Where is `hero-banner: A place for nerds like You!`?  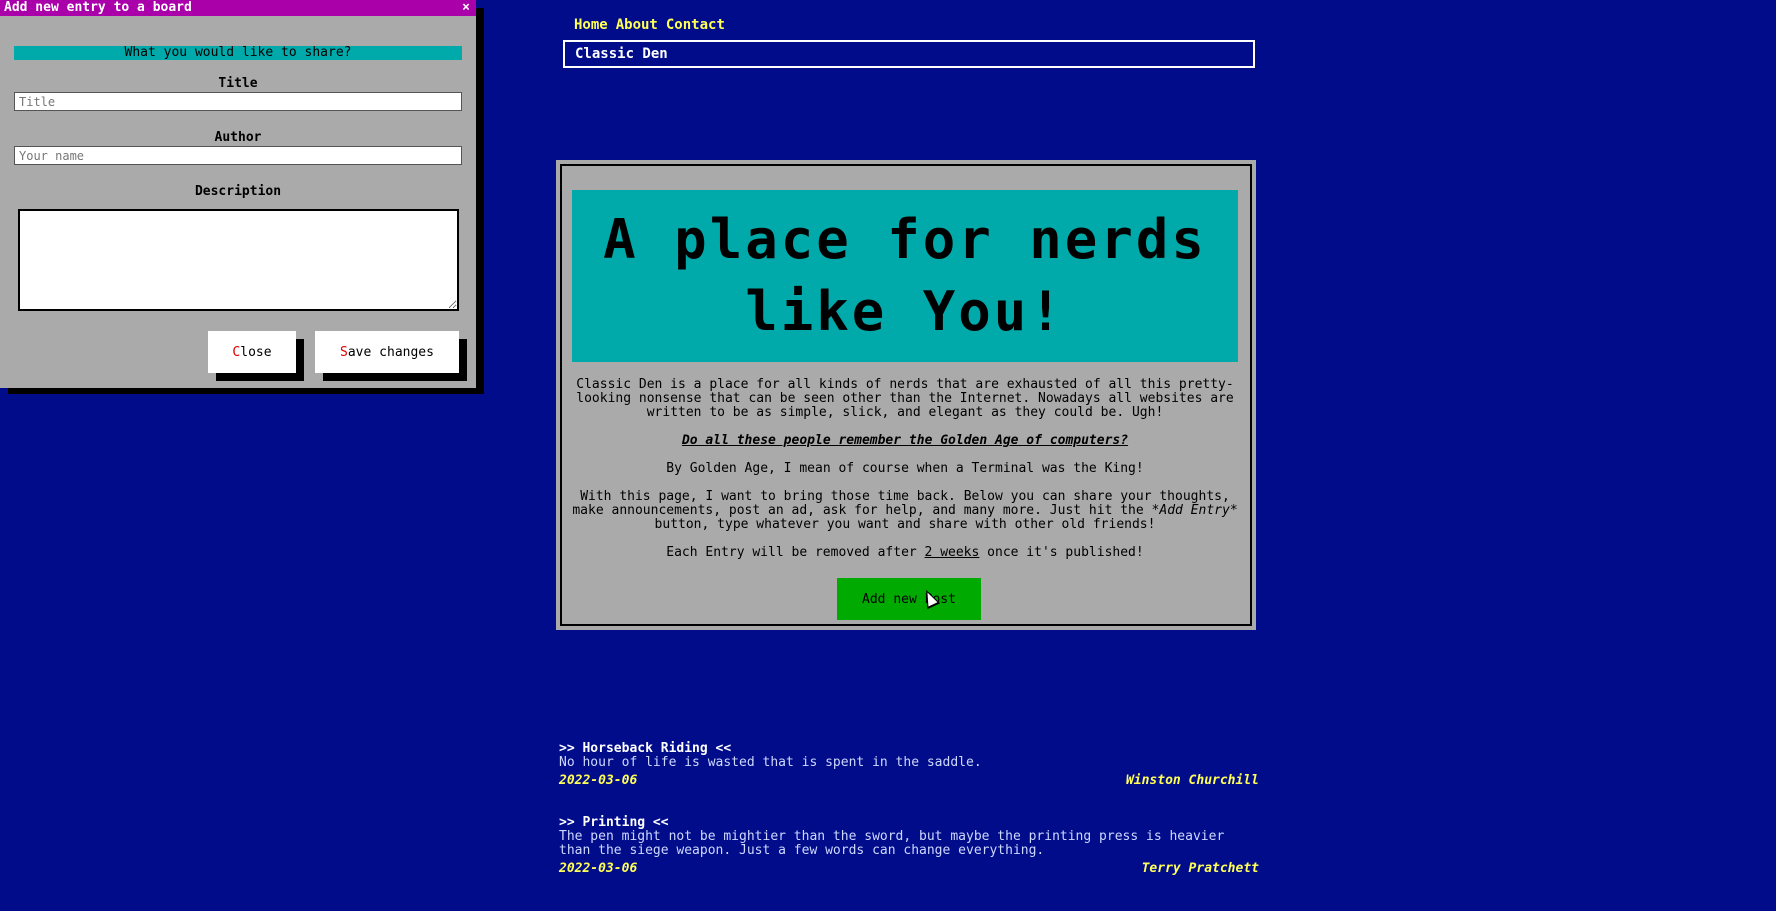 hero-banner: A place for nerds like You! is located at coordinates (905, 276).